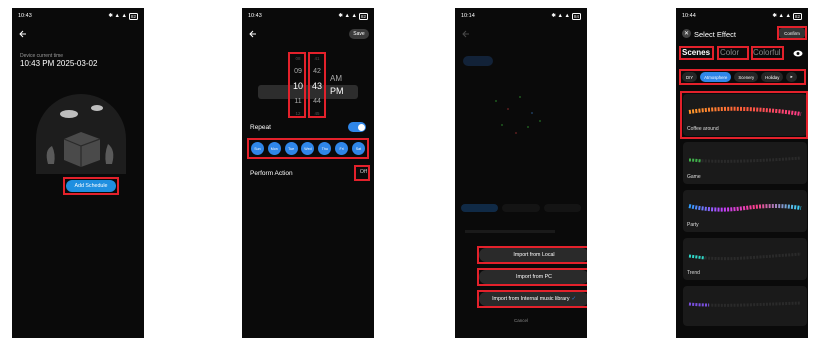 The height and width of the screenshot is (341, 817). What do you see at coordinates (336, 78) in the screenshot?
I see `am-option: AM` at bounding box center [336, 78].